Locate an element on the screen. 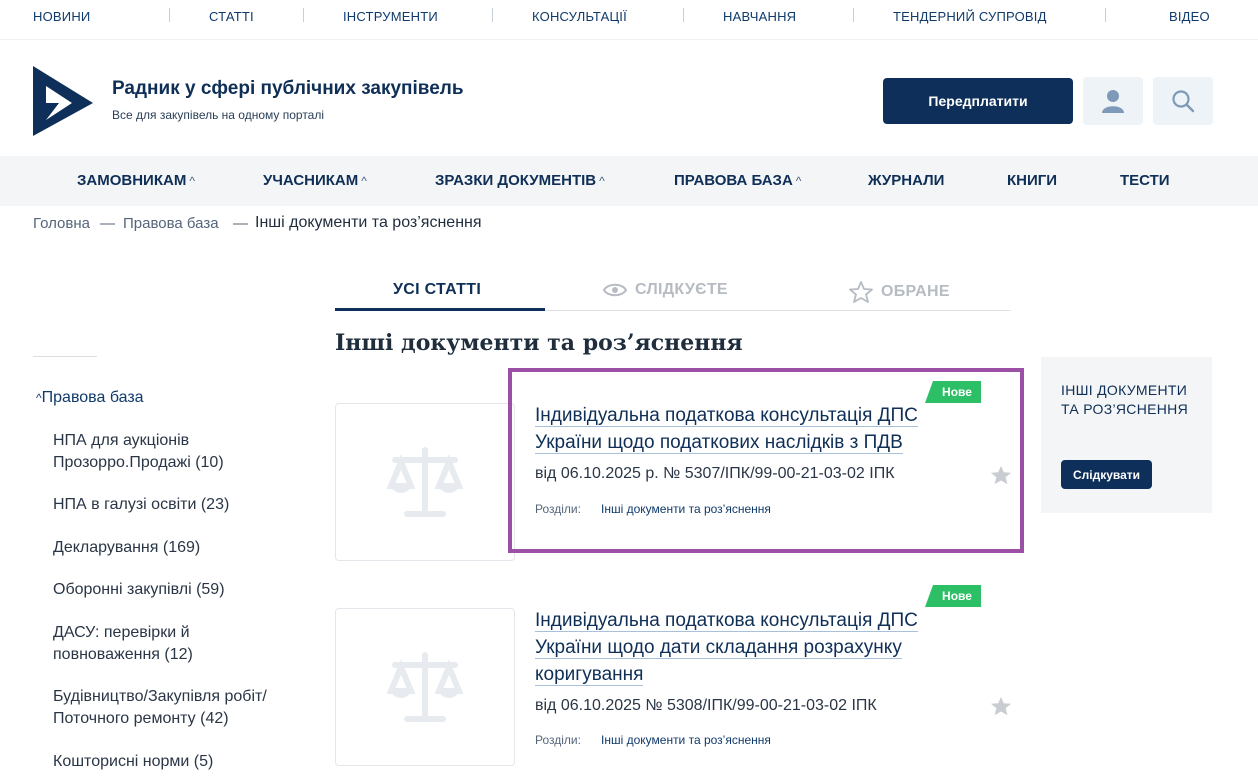  breadcrumb-current: Інші документи та роз’яснення is located at coordinates (368, 222).